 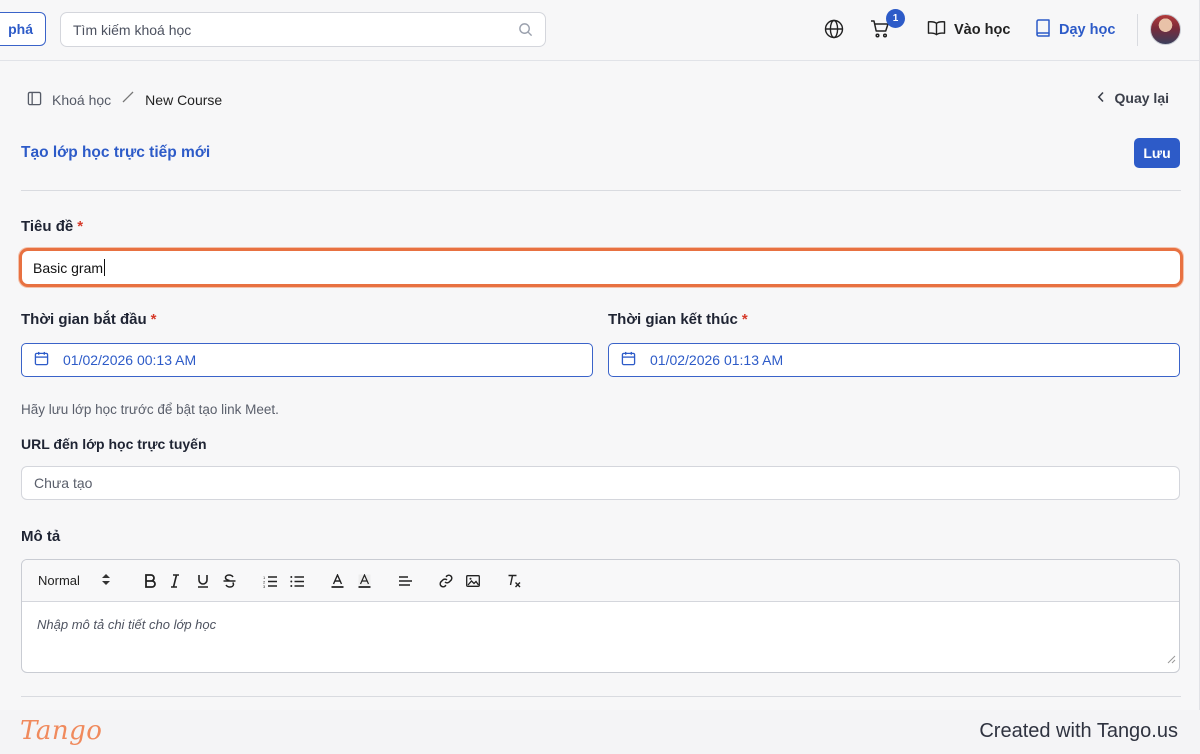 What do you see at coordinates (116, 152) in the screenshot?
I see `page-title: Tạo lớp học trực tiếp mới` at bounding box center [116, 152].